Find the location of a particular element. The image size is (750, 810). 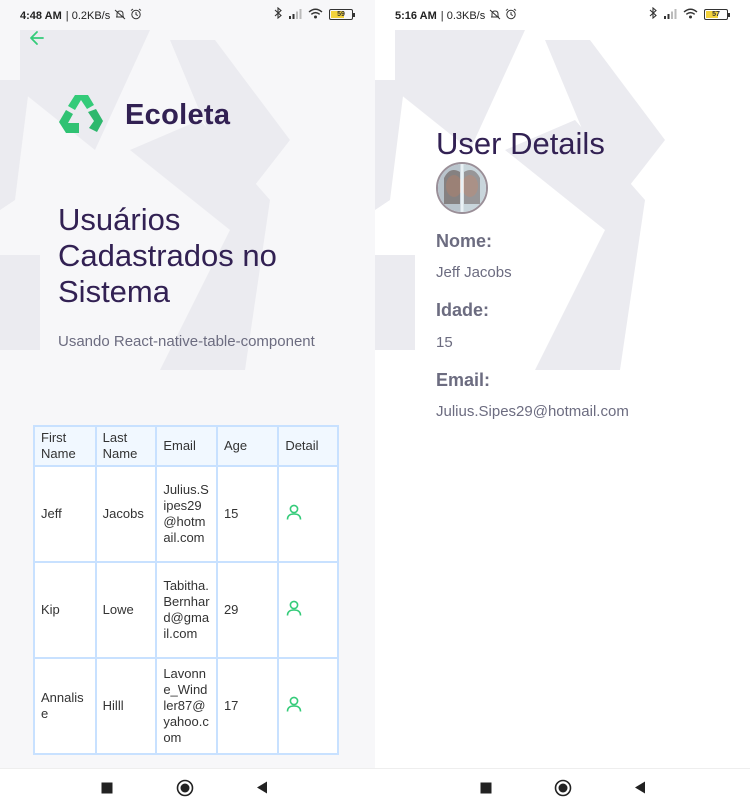

cell-last-name: Jacobs is located at coordinates (126, 514).